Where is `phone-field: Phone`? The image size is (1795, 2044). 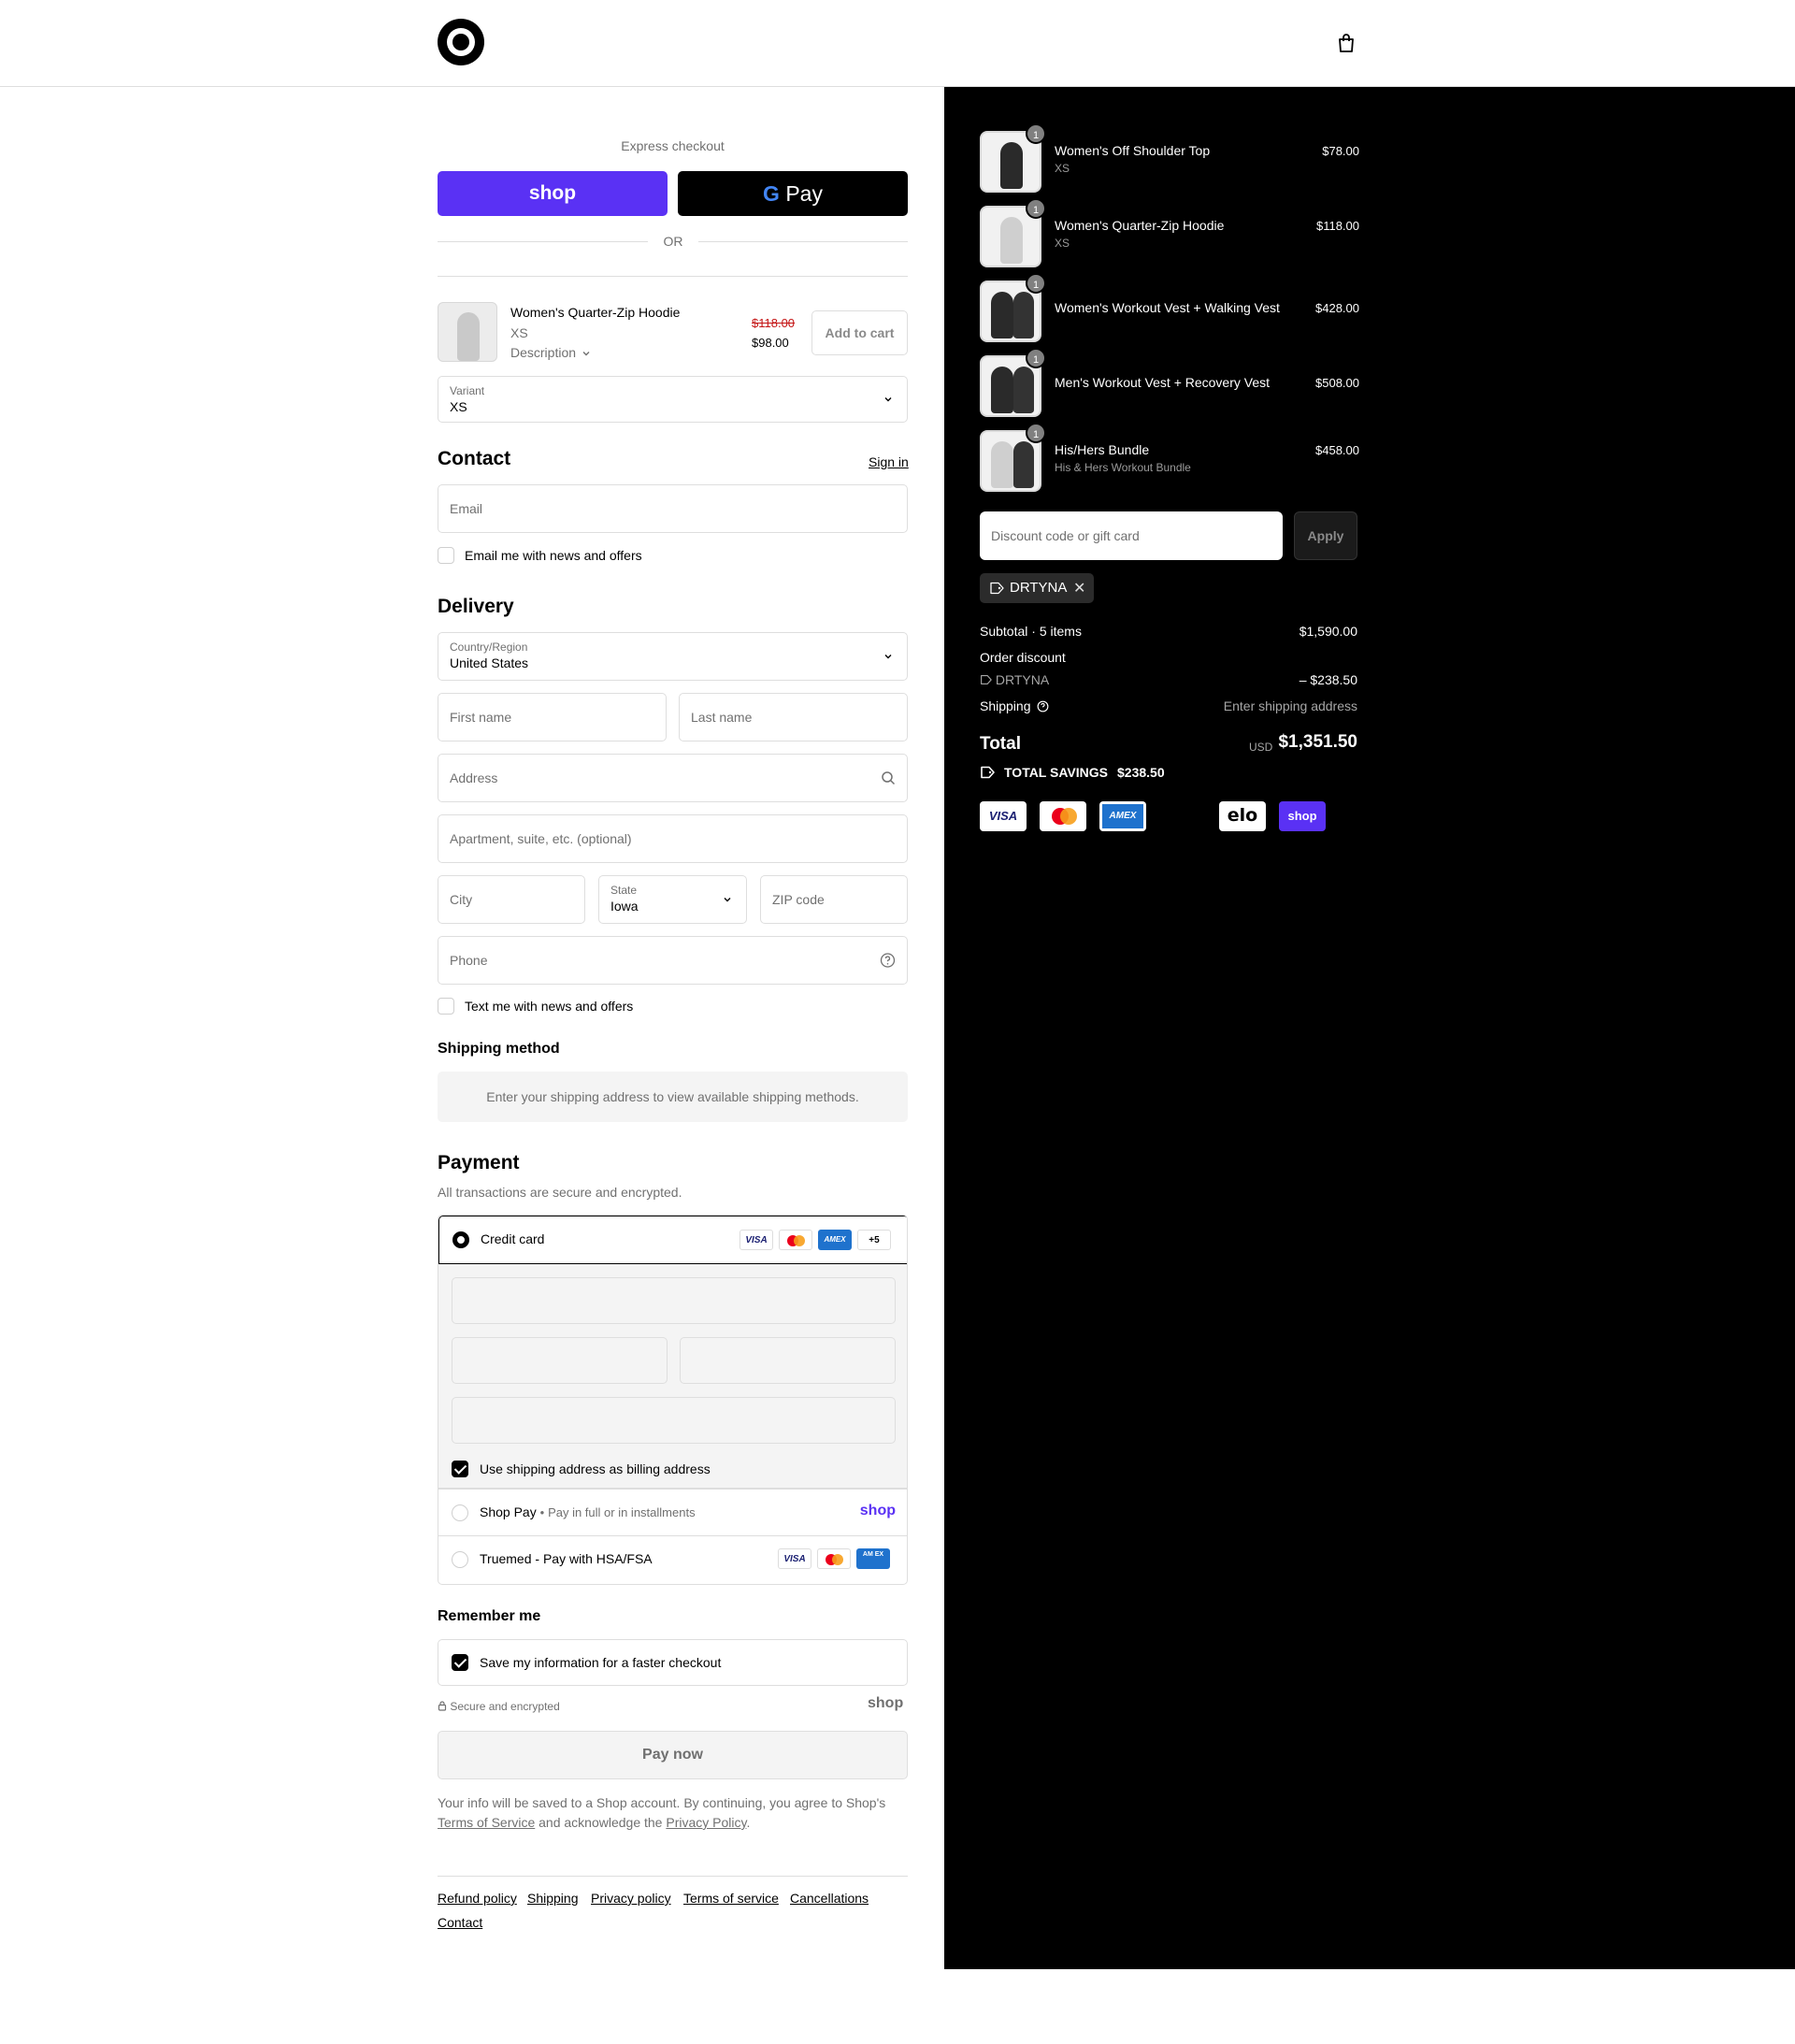 phone-field: Phone is located at coordinates (673, 960).